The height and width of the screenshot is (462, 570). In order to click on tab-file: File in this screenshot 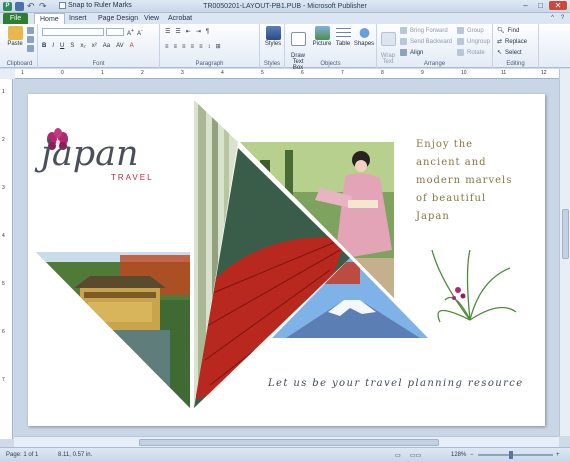, I will do `click(15, 18)`.